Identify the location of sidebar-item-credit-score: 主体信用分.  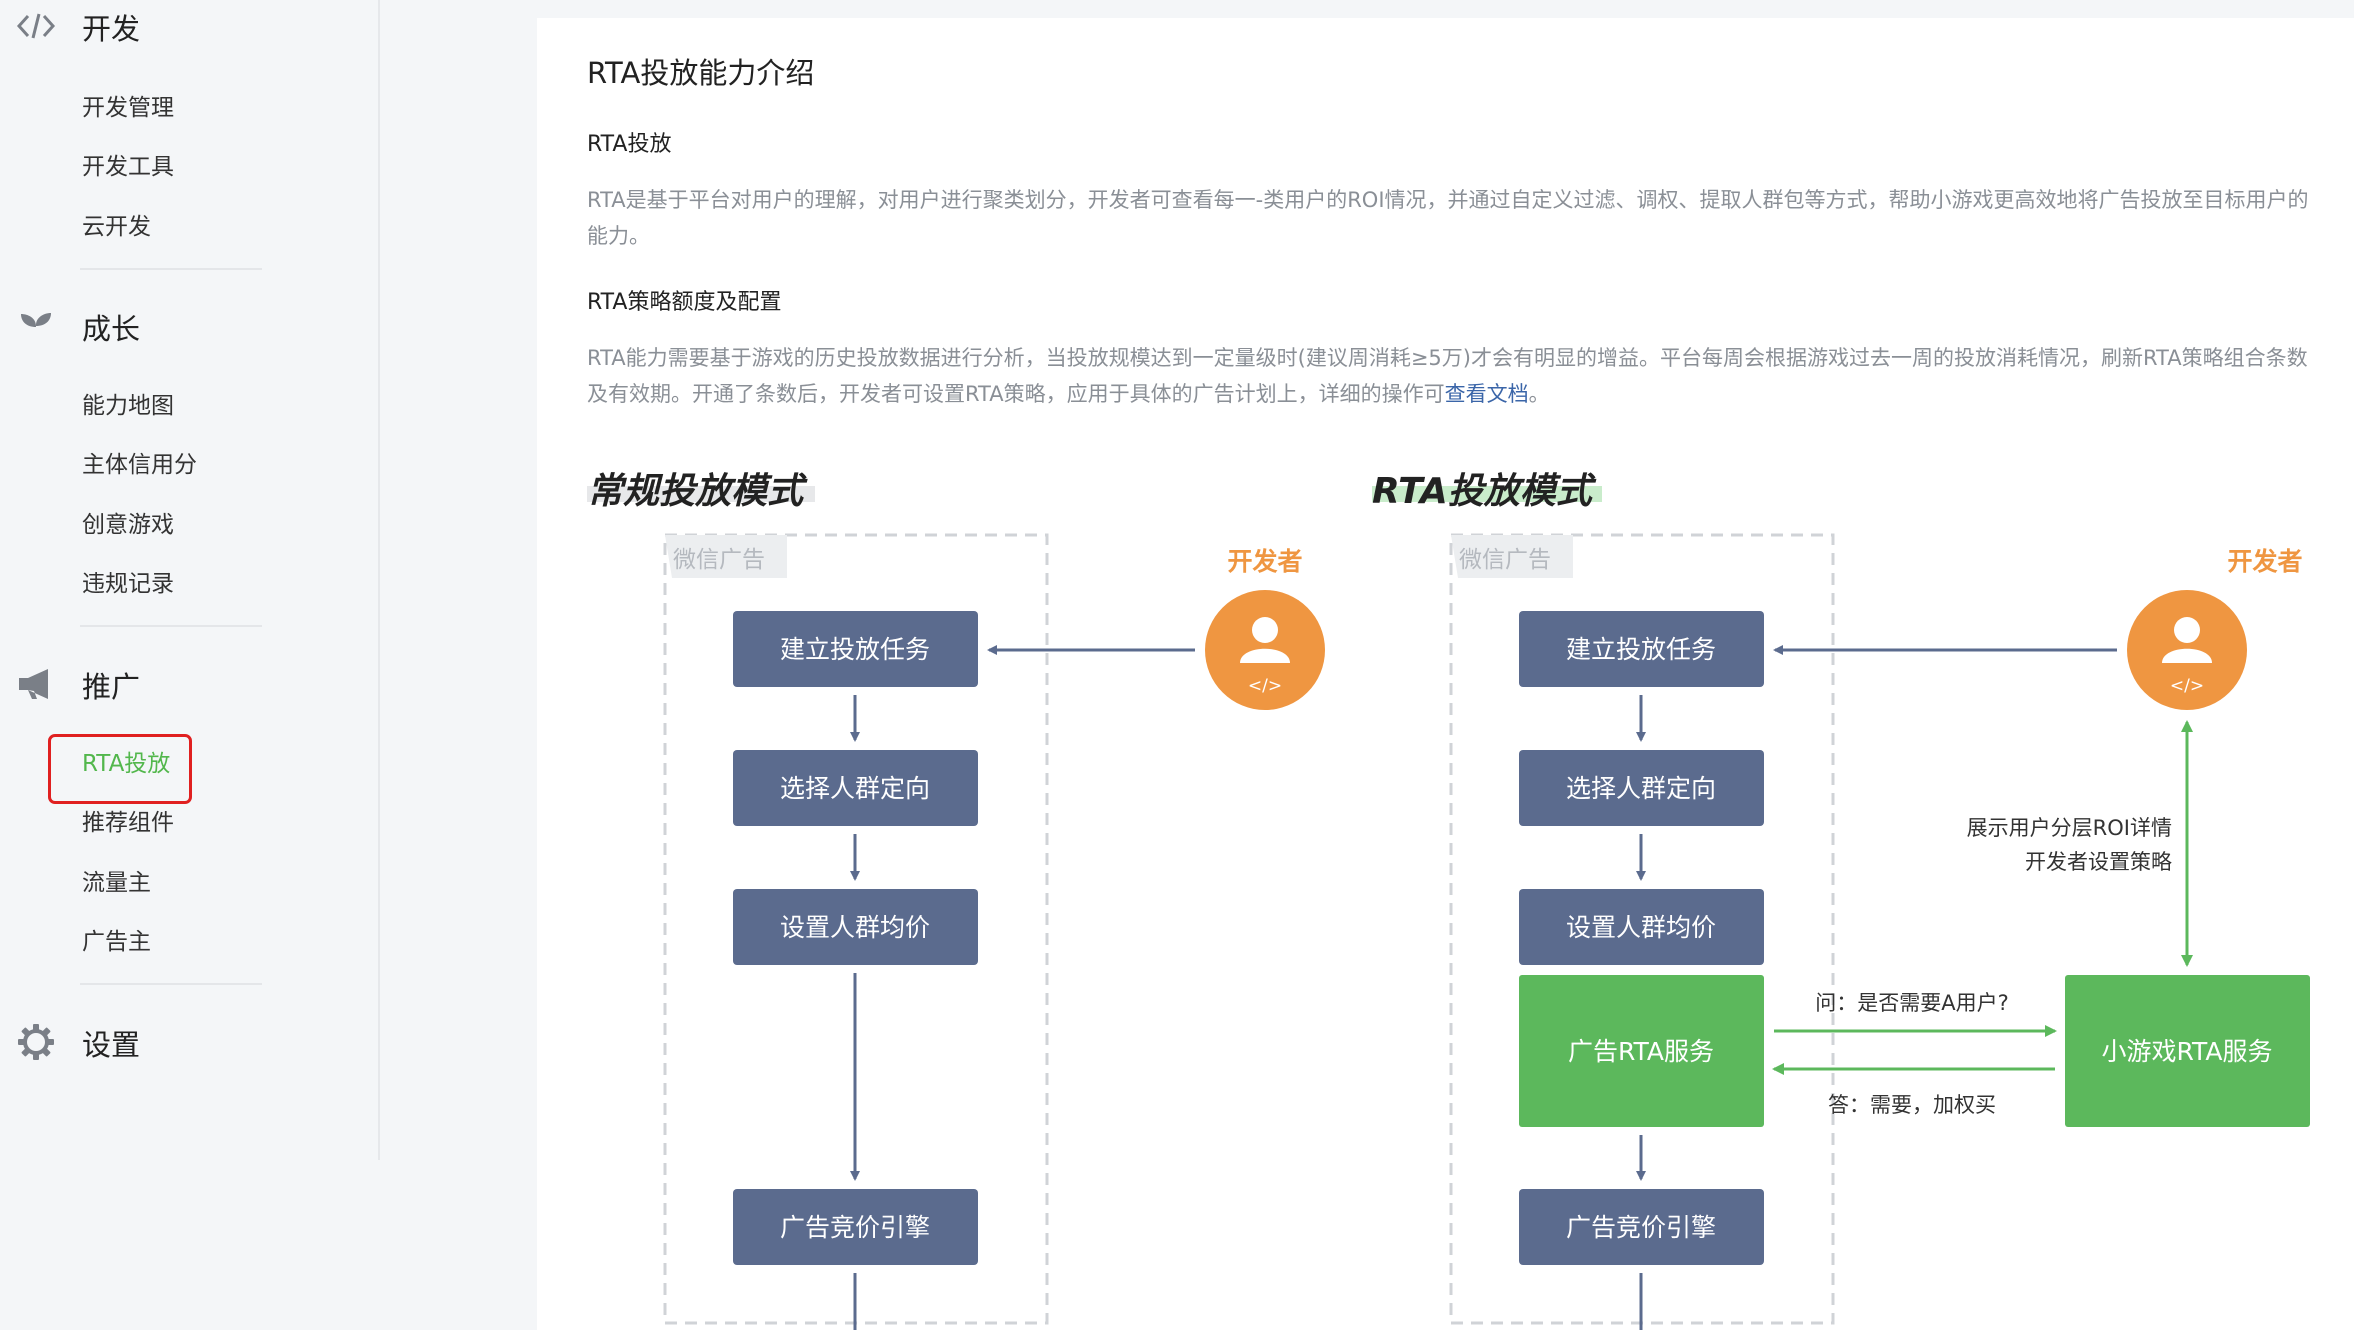
(139, 465).